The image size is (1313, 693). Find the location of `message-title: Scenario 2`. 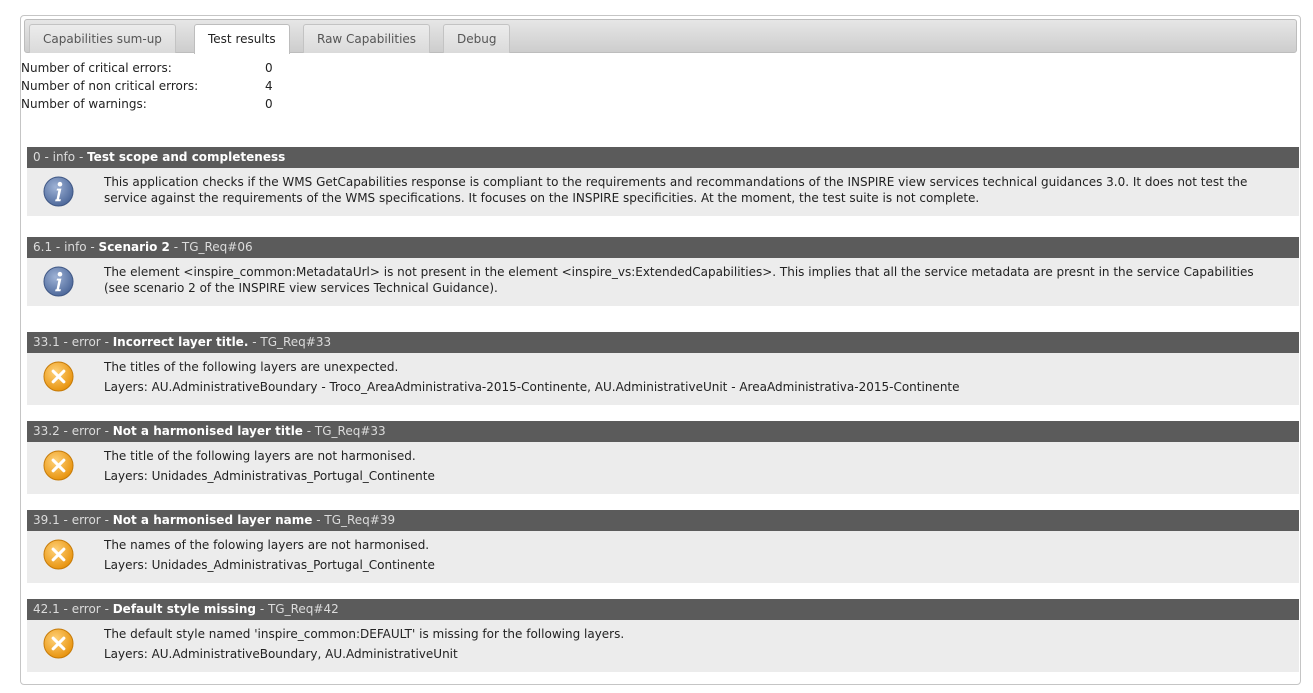

message-title: Scenario 2 is located at coordinates (134, 247).